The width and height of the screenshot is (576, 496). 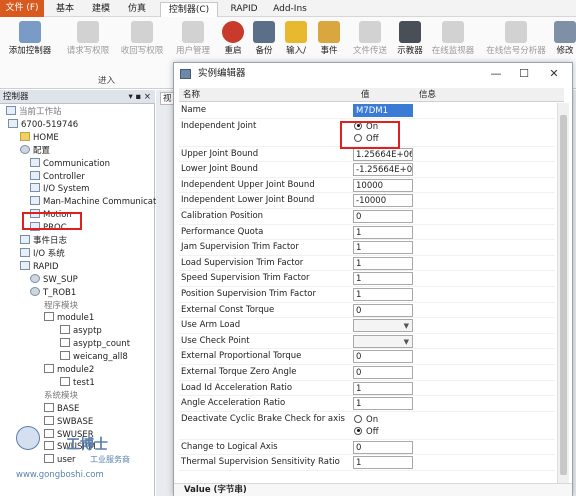 What do you see at coordinates (137, 9) in the screenshot?
I see `tab-simulation: 仿真` at bounding box center [137, 9].